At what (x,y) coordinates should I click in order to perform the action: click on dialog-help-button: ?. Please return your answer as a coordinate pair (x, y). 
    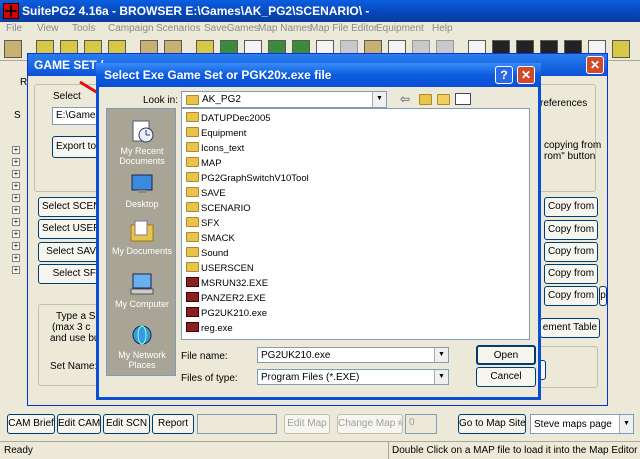
    Looking at the image, I should click on (504, 75).